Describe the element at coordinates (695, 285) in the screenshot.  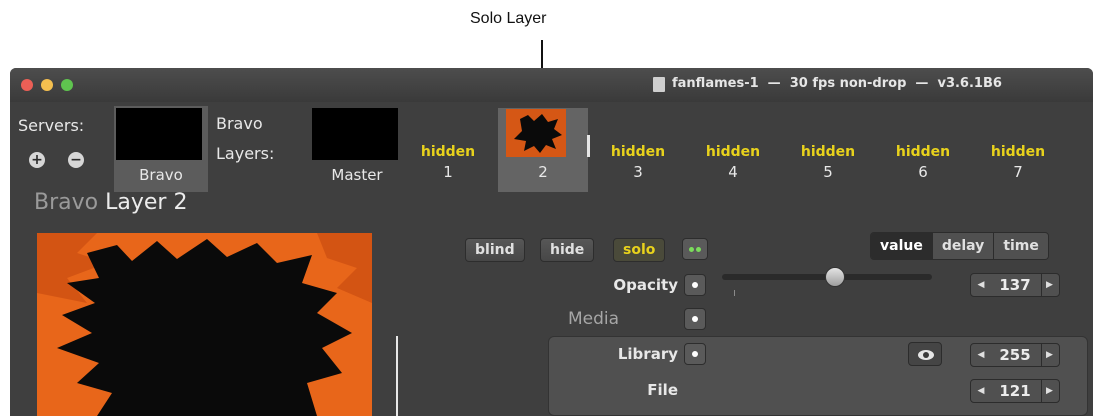
I see `opacity-dot-button` at that location.